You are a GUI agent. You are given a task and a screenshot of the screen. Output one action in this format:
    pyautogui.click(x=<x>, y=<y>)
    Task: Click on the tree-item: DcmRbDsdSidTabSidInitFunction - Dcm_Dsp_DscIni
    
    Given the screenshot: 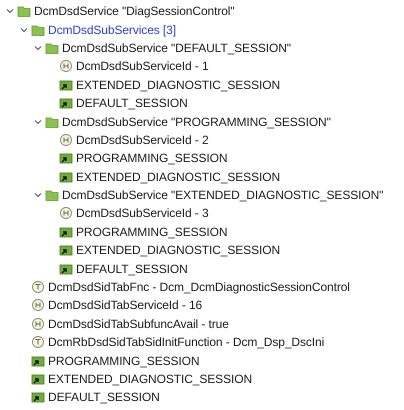 What is the action you would take?
    pyautogui.click(x=186, y=342)
    